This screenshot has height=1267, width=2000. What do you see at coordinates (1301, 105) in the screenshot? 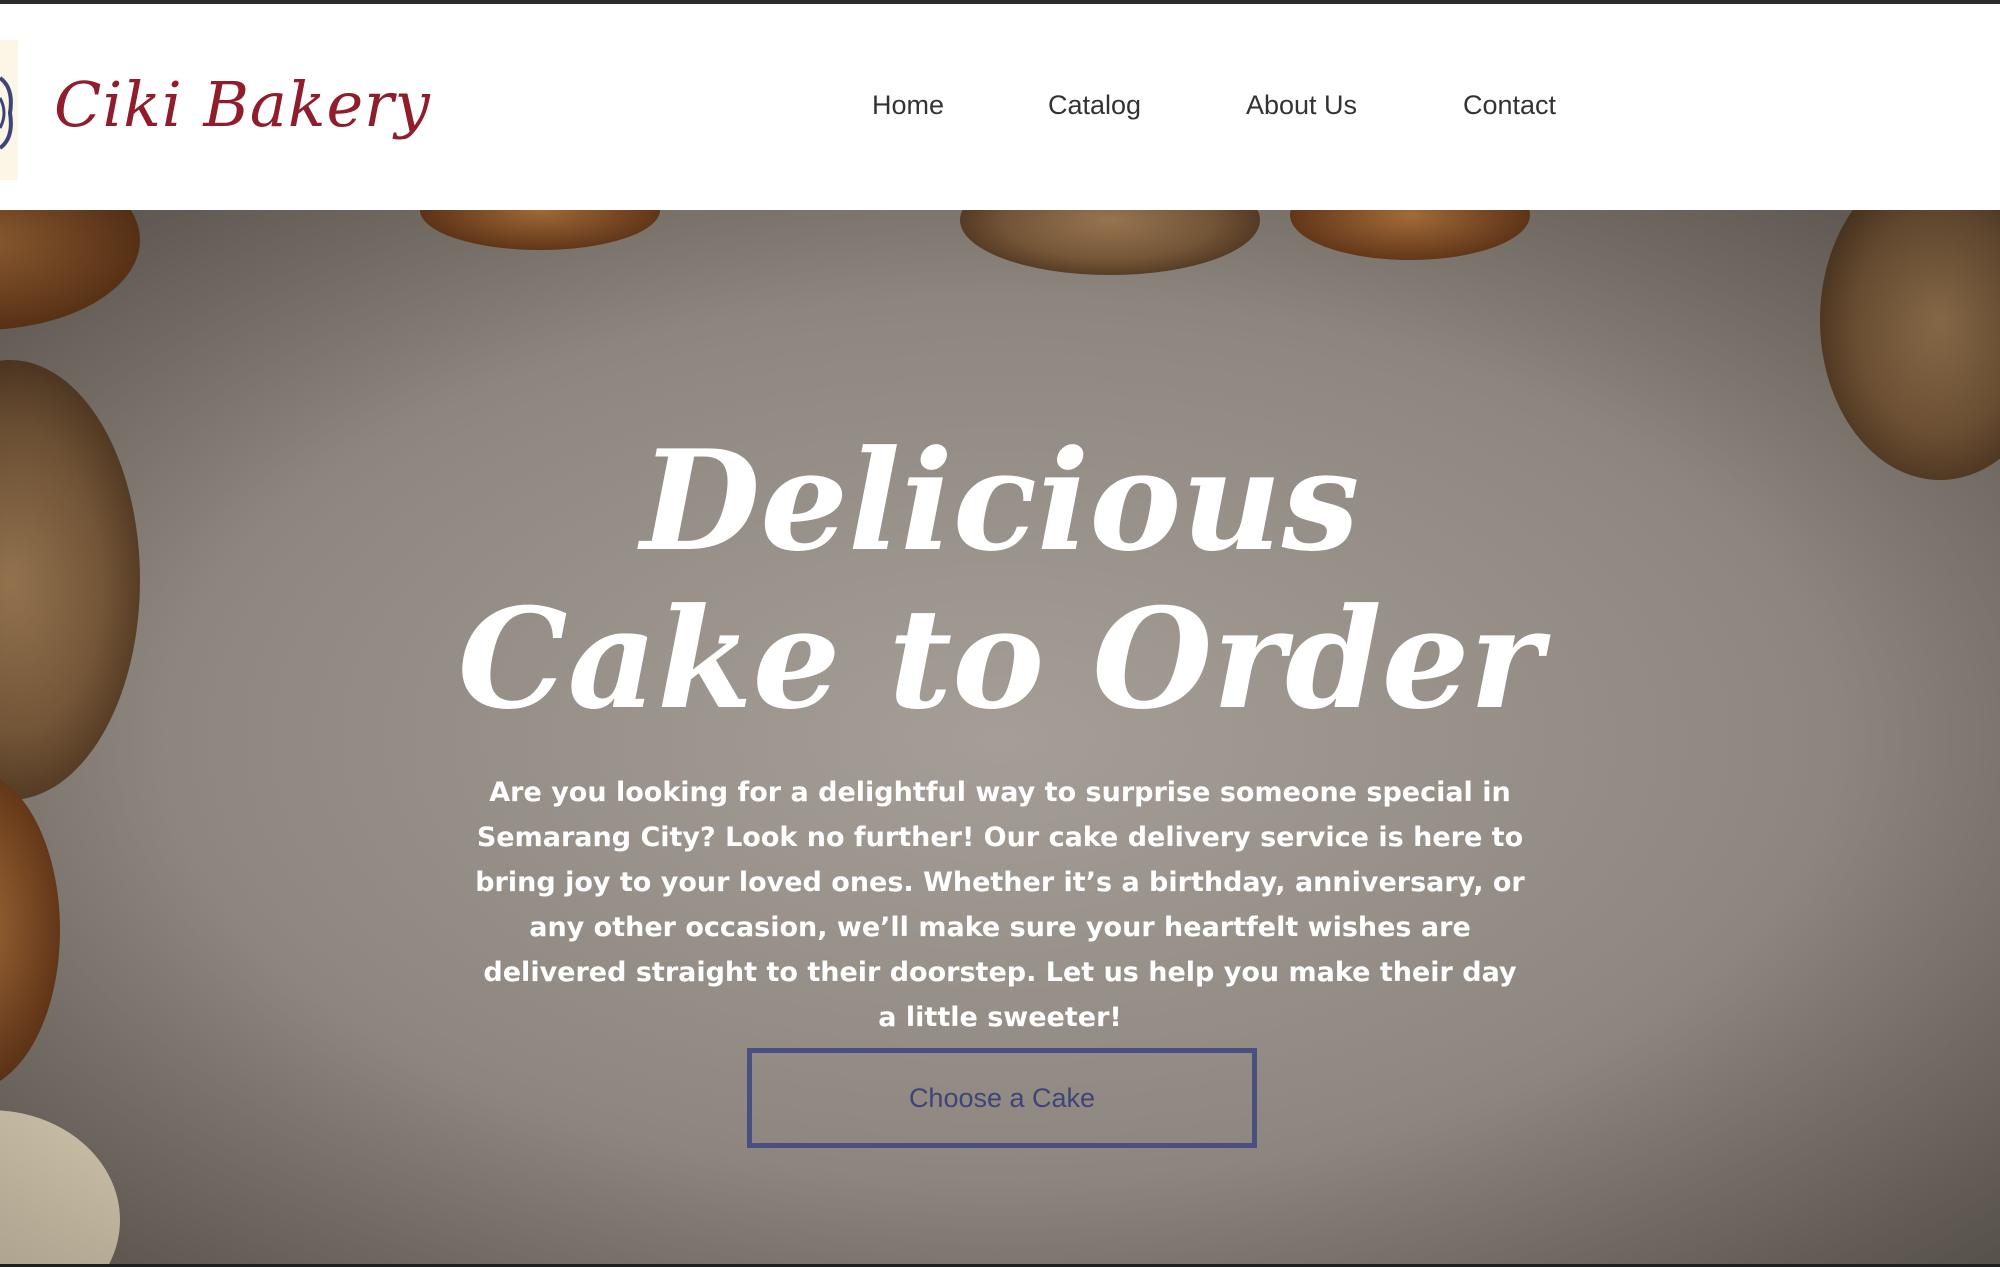
I see `nav-about-us-link: About Us` at bounding box center [1301, 105].